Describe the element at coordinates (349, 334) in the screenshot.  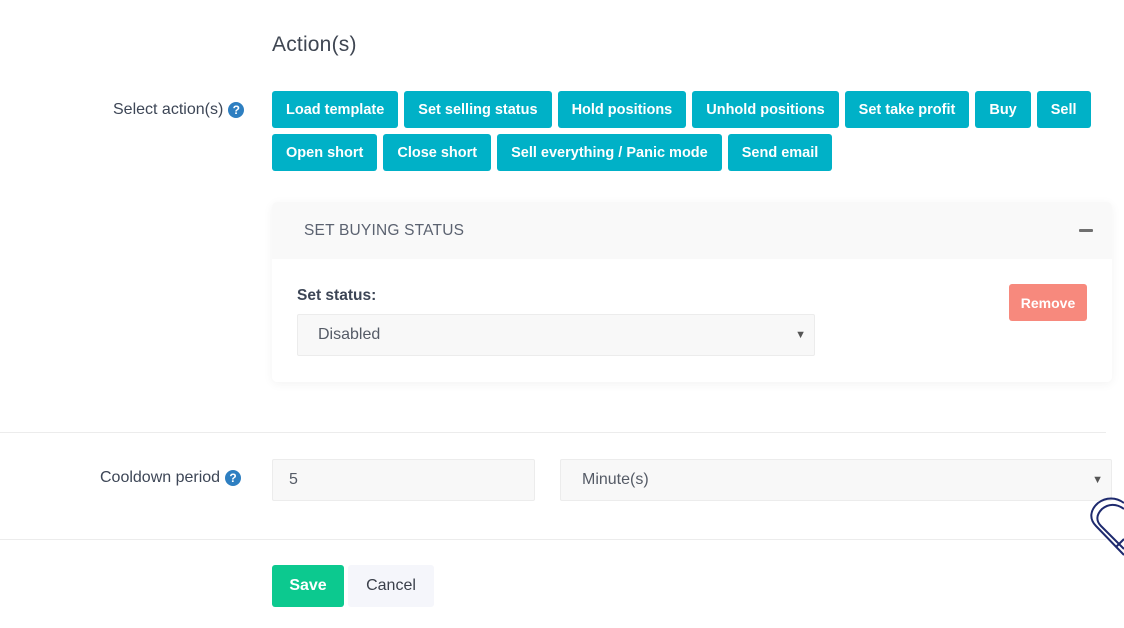
I see `status-select-value: Disabled` at that location.